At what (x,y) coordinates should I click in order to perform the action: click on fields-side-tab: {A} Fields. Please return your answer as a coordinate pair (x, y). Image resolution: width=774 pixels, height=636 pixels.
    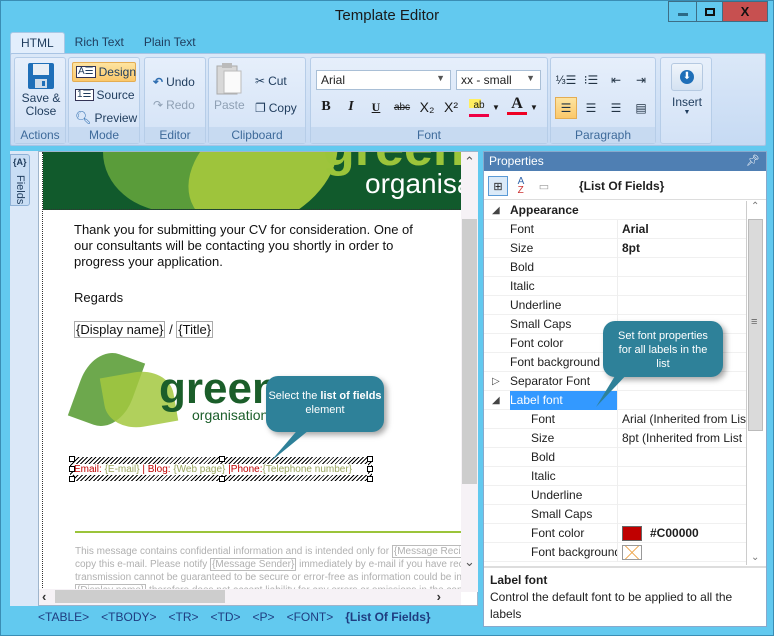
    Looking at the image, I should click on (20, 180).